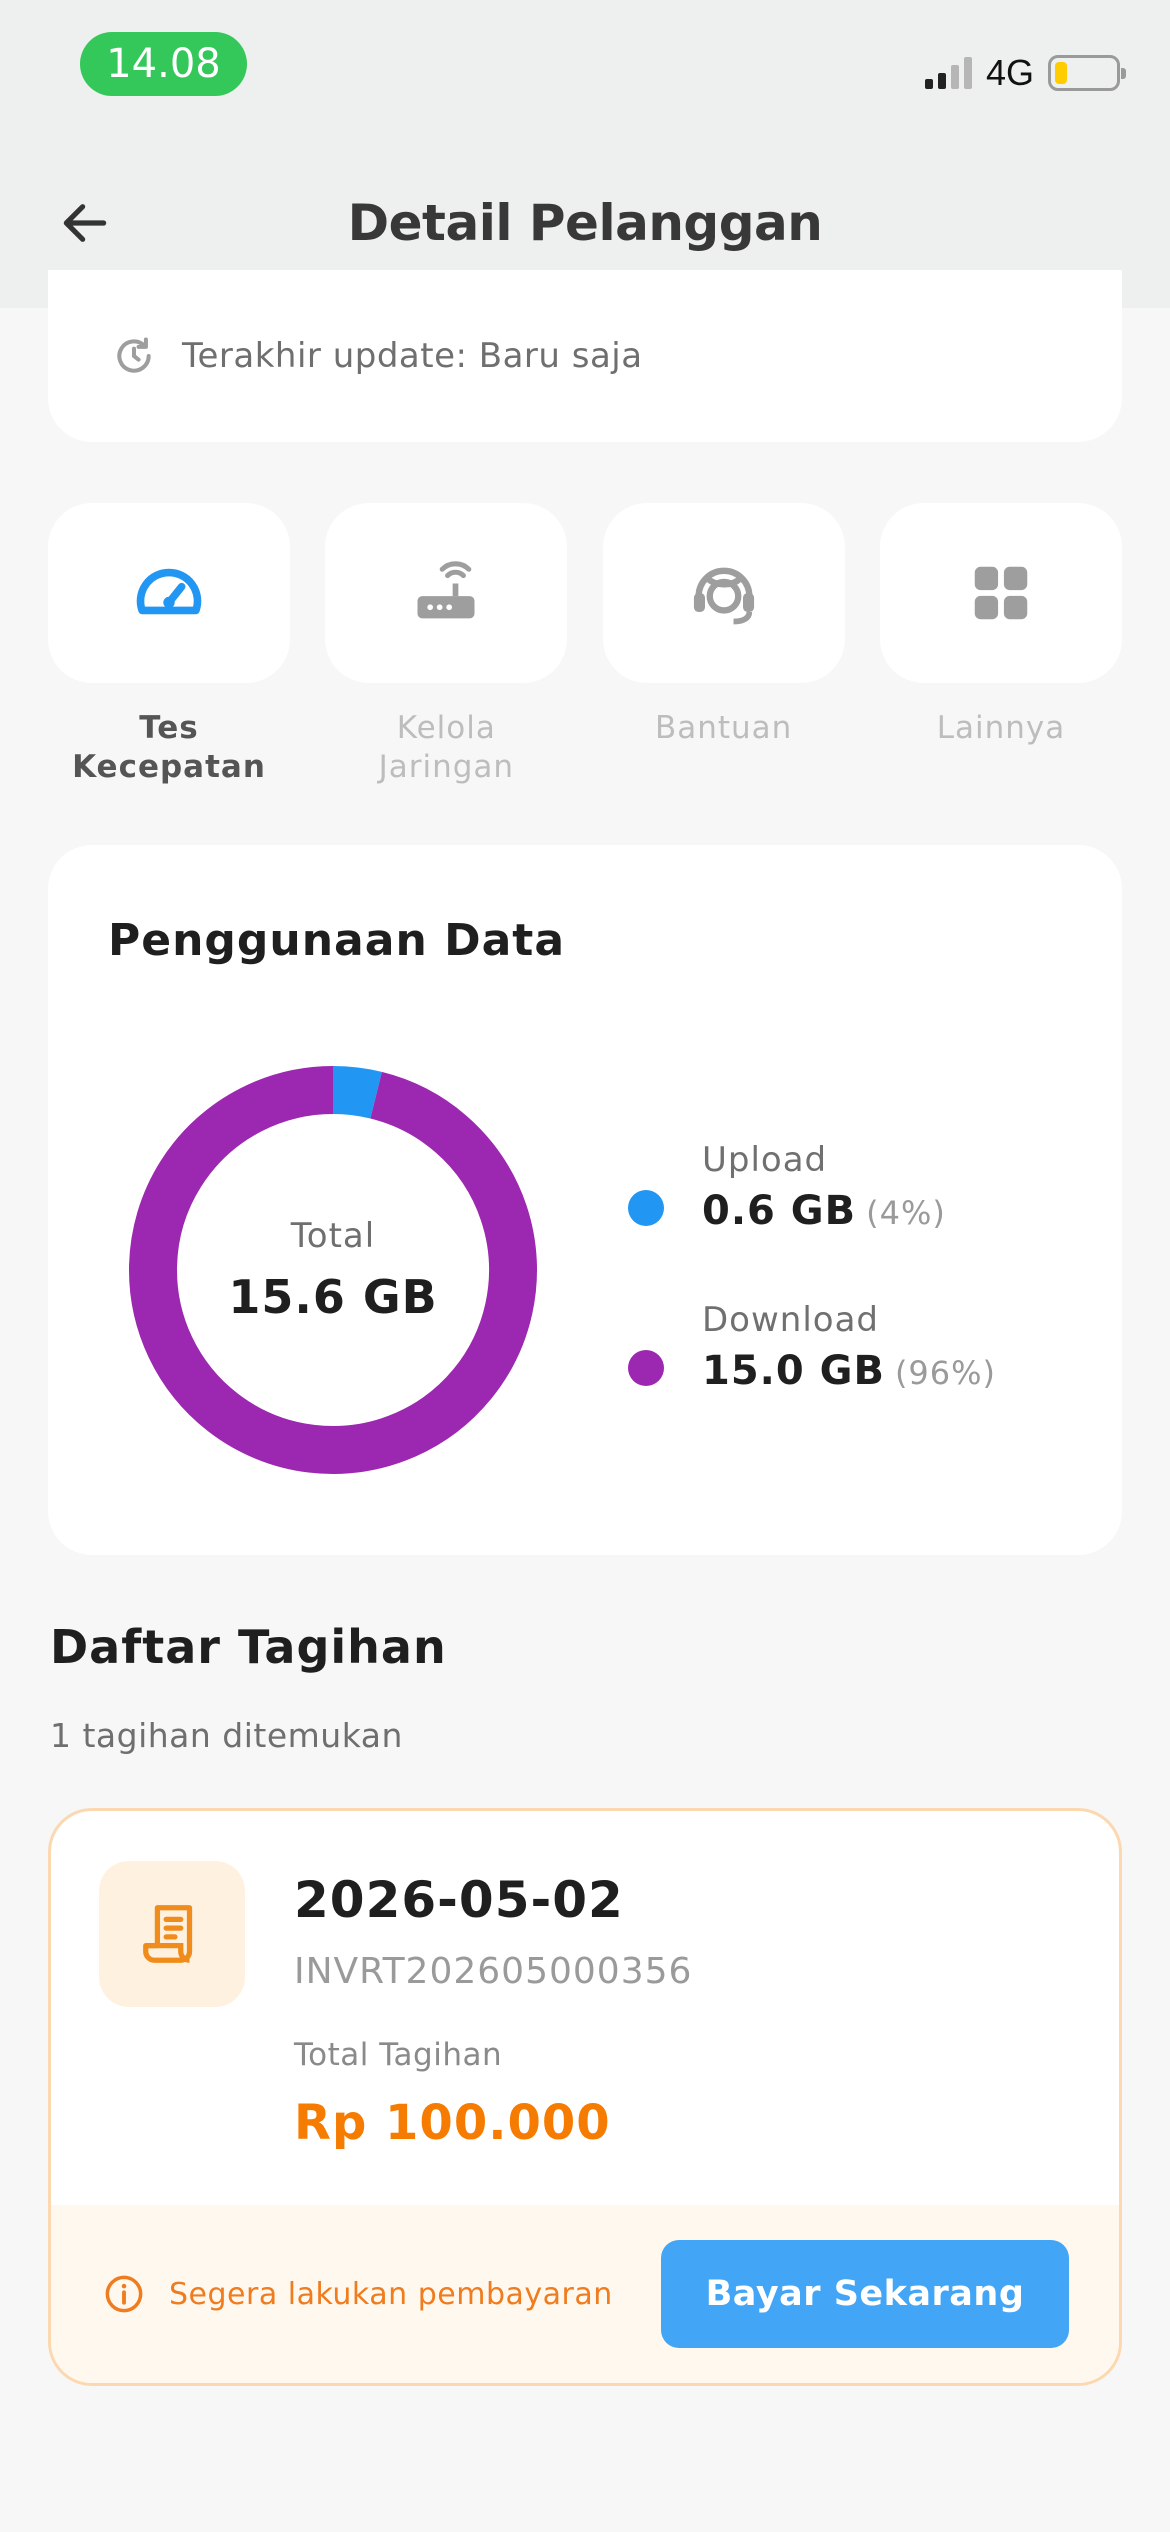  What do you see at coordinates (945, 1373) in the screenshot?
I see `legend-percent: (96%)` at bounding box center [945, 1373].